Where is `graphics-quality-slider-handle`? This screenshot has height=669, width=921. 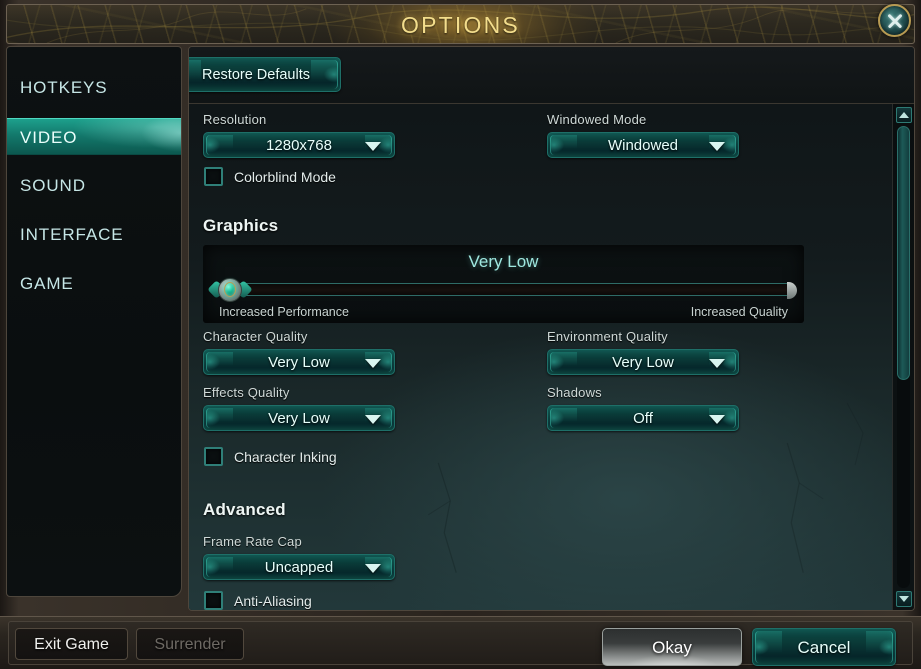
graphics-quality-slider-handle is located at coordinates (230, 289).